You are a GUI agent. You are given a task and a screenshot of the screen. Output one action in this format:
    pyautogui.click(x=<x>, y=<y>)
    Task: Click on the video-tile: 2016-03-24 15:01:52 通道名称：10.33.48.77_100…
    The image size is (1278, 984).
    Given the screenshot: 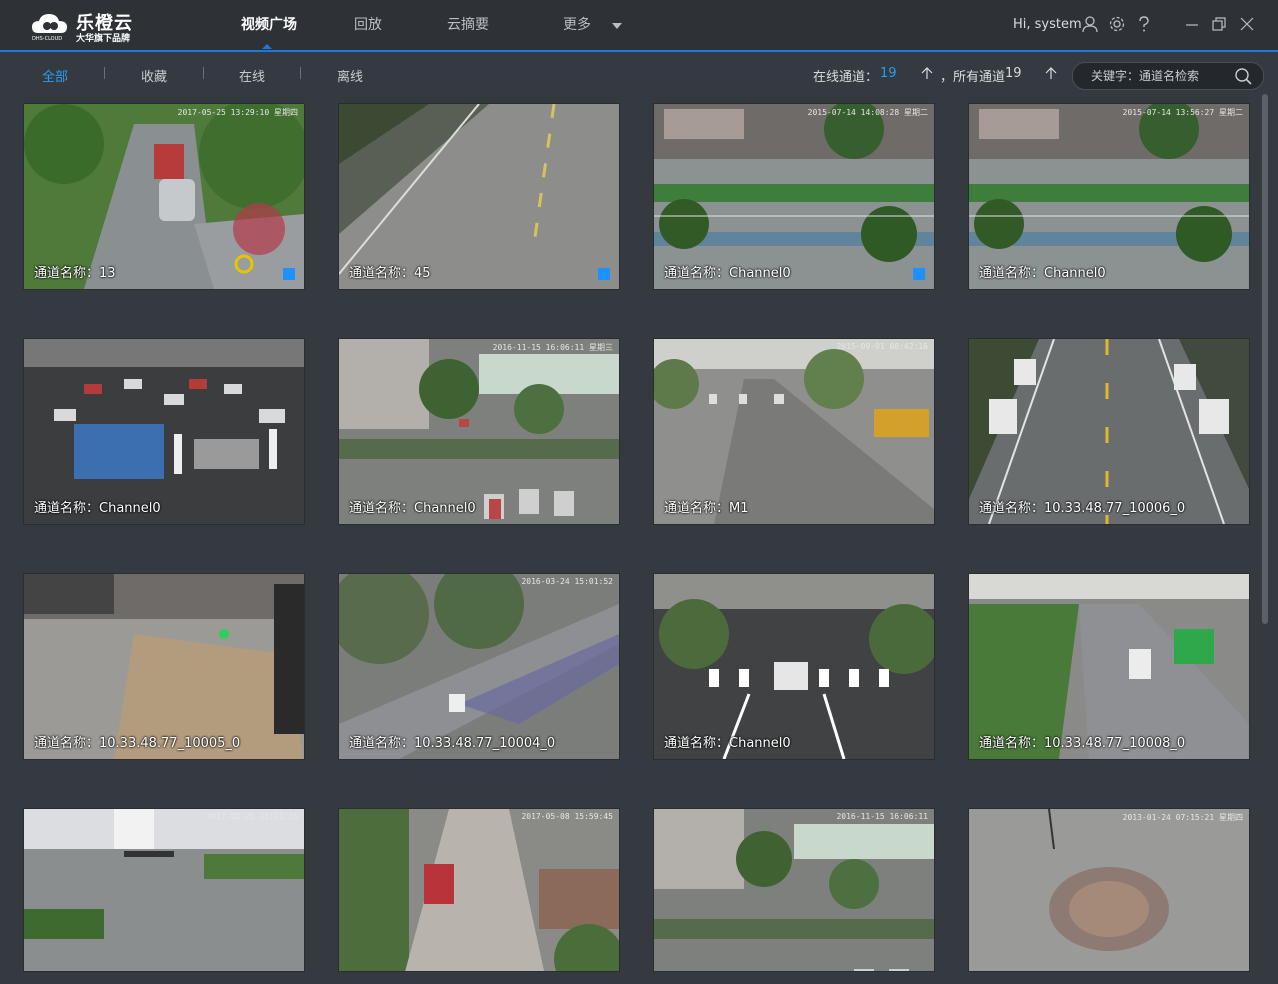 What is the action you would take?
    pyautogui.click(x=479, y=666)
    